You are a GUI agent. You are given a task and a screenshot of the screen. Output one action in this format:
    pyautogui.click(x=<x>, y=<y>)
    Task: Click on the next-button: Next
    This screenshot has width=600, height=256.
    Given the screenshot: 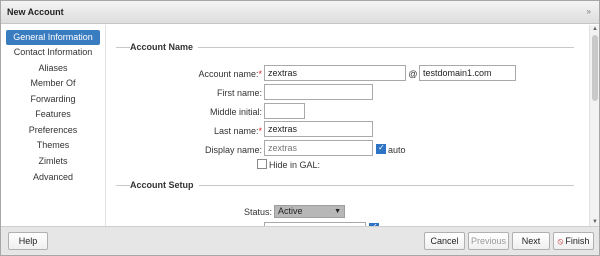 What is the action you would take?
    pyautogui.click(x=531, y=241)
    